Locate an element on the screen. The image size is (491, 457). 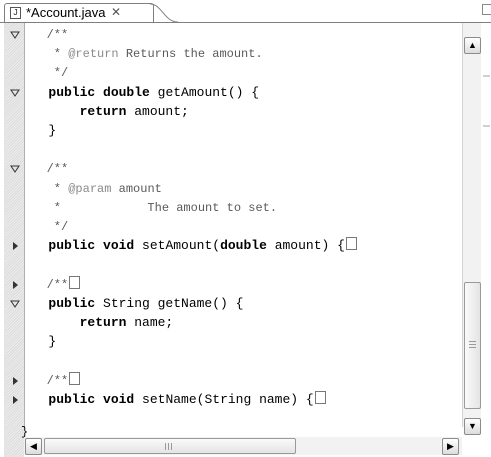
overview-ruler is located at coordinates (486, 225).